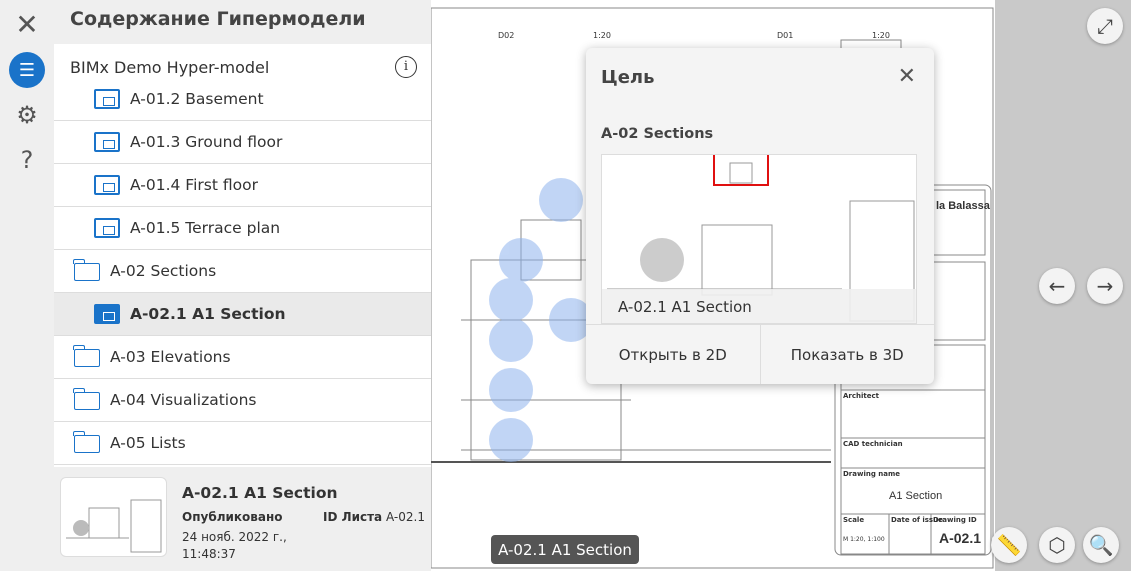  Describe the element at coordinates (197, 99) in the screenshot. I see `item-label: A-01.2 Basement` at that location.